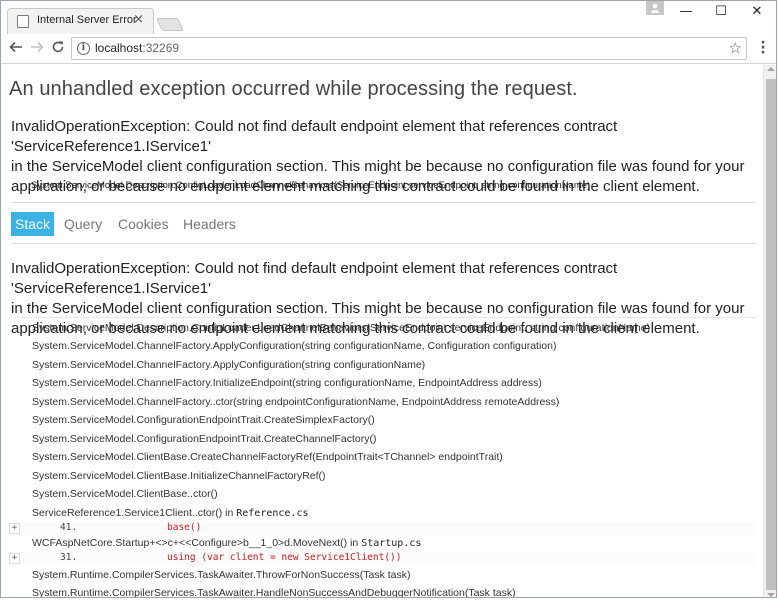 This screenshot has width=778, height=600. I want to click on tab-stack: Stack, so click(33, 224).